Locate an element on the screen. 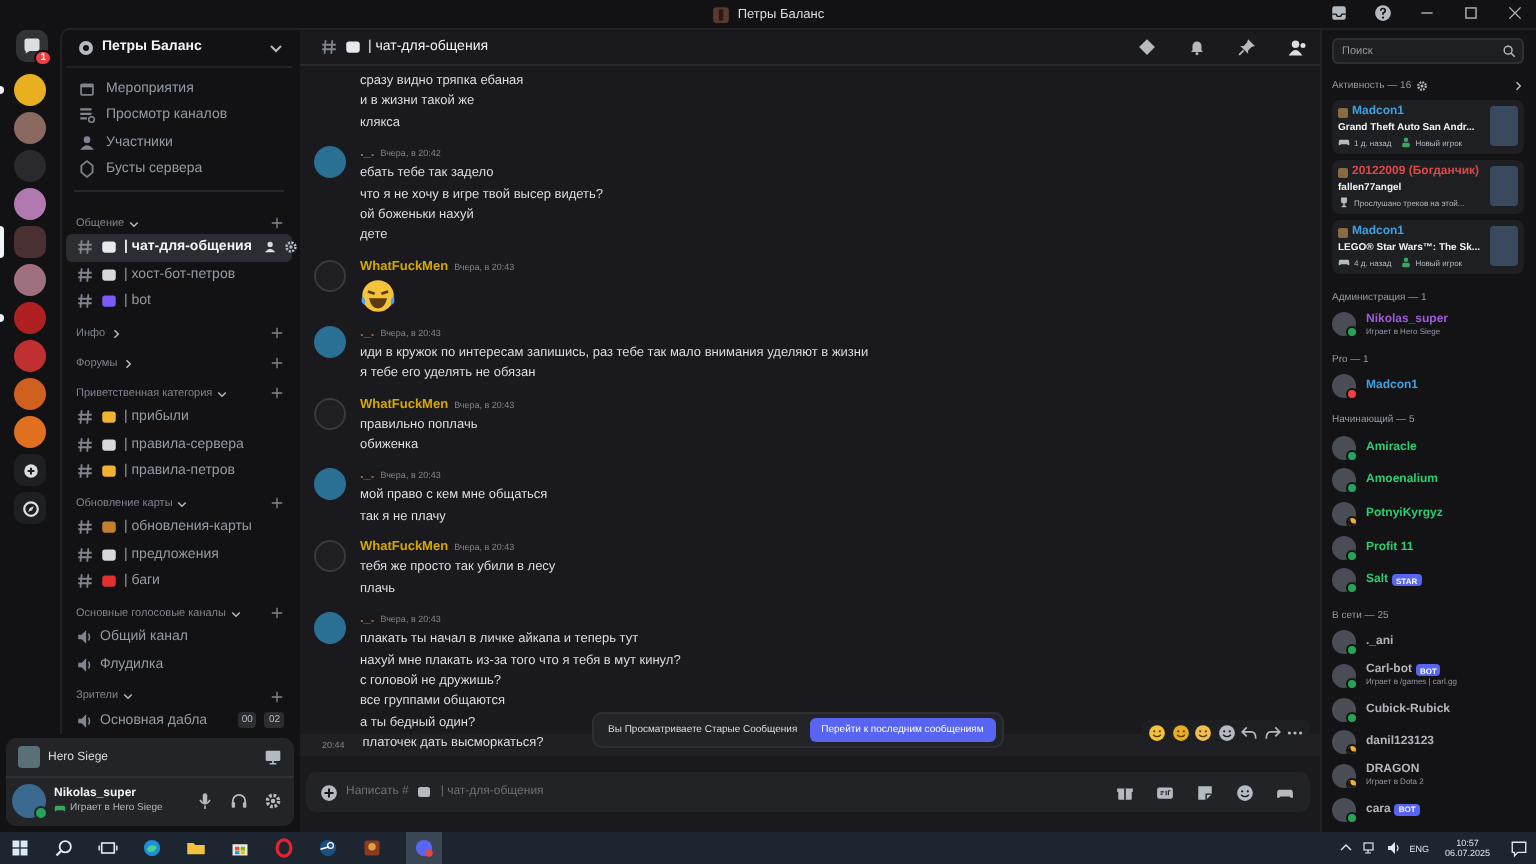  boost-icon is located at coordinates (87, 169).